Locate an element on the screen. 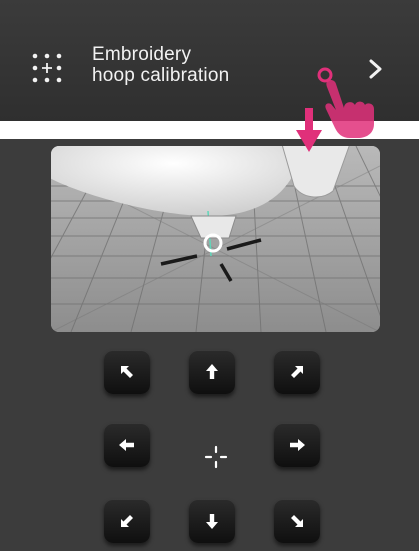 This screenshot has width=419, height=551. menu-item-label: Embroidery hoop calibration is located at coordinates (160, 65).